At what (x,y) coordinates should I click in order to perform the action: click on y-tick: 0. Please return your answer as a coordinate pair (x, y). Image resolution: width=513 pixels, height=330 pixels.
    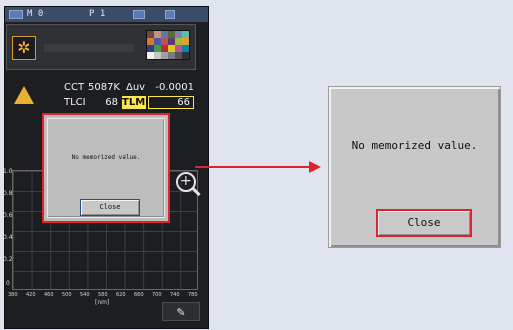
    Looking at the image, I should click on (8, 283).